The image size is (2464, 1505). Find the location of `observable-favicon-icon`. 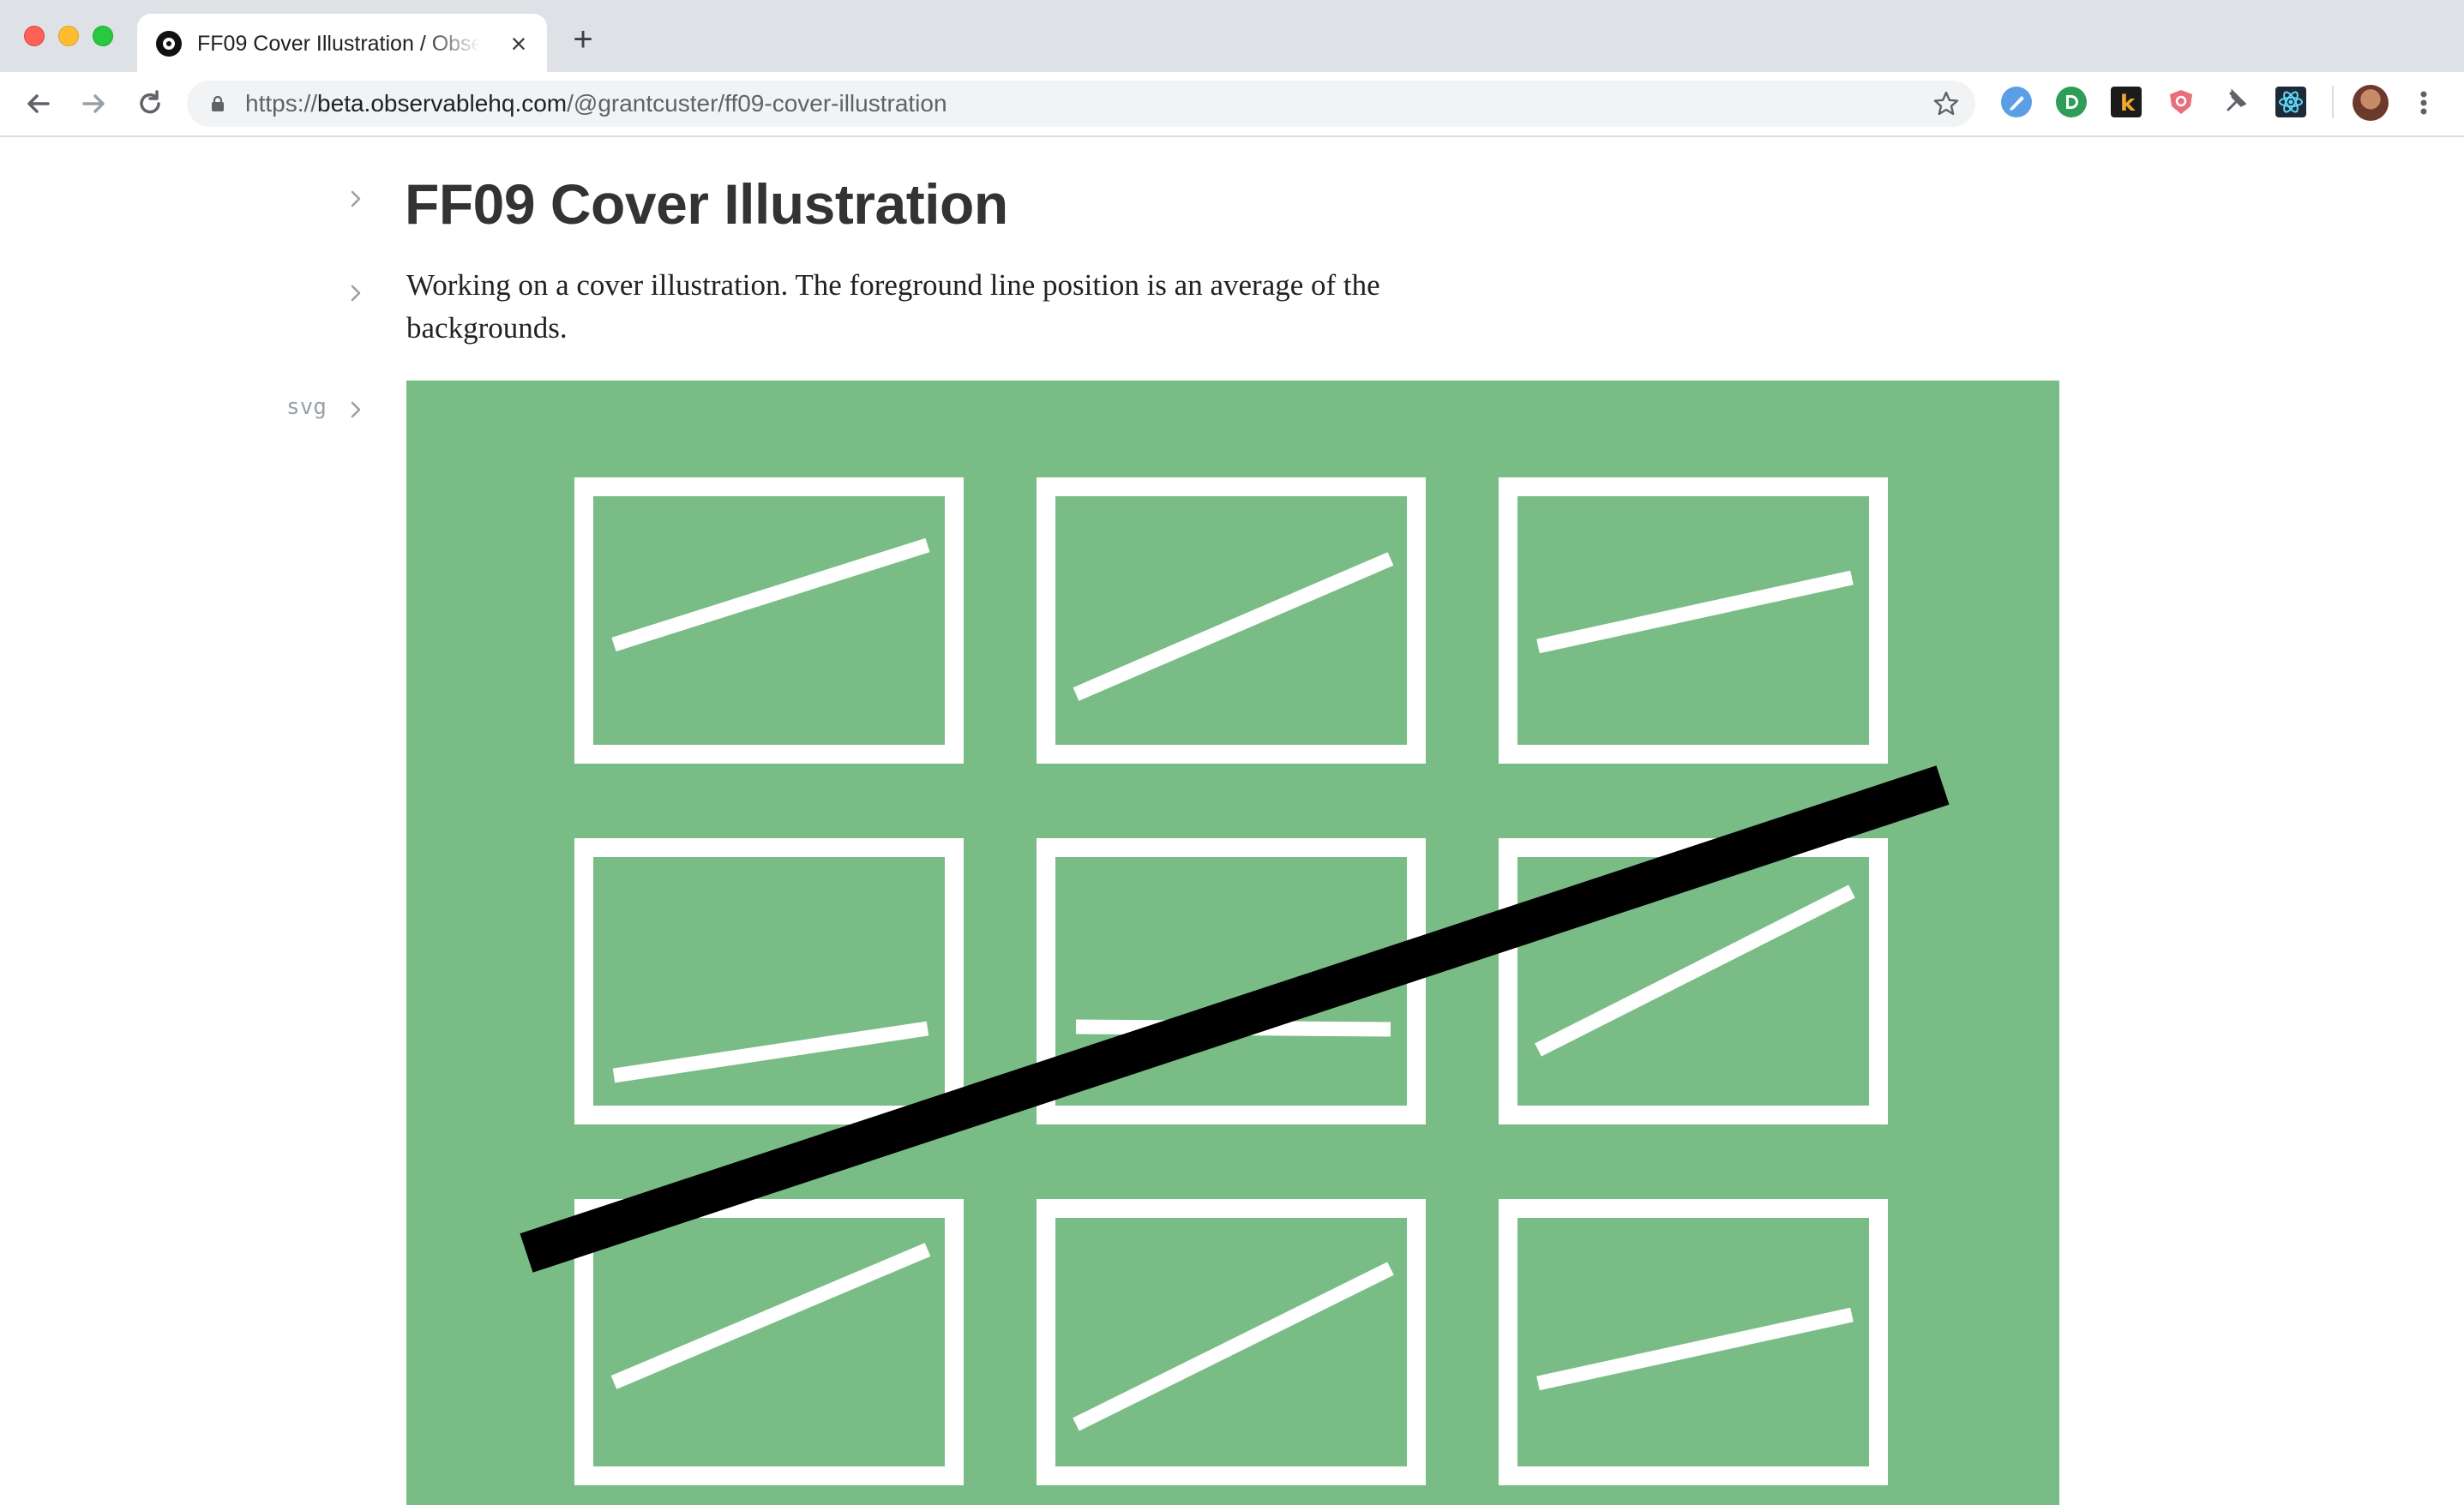

observable-favicon-icon is located at coordinates (169, 44).